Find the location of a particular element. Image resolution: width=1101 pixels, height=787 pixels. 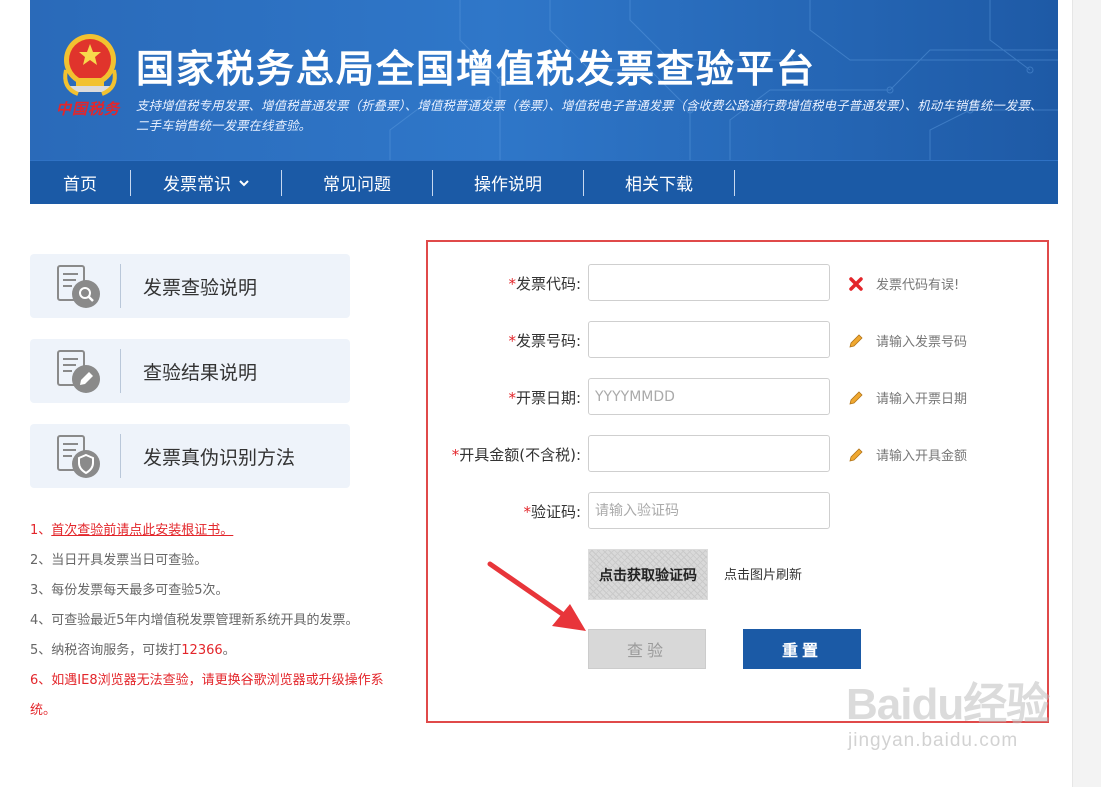

invoice-date-hint: 请输入开票日期 is located at coordinates (907, 397).